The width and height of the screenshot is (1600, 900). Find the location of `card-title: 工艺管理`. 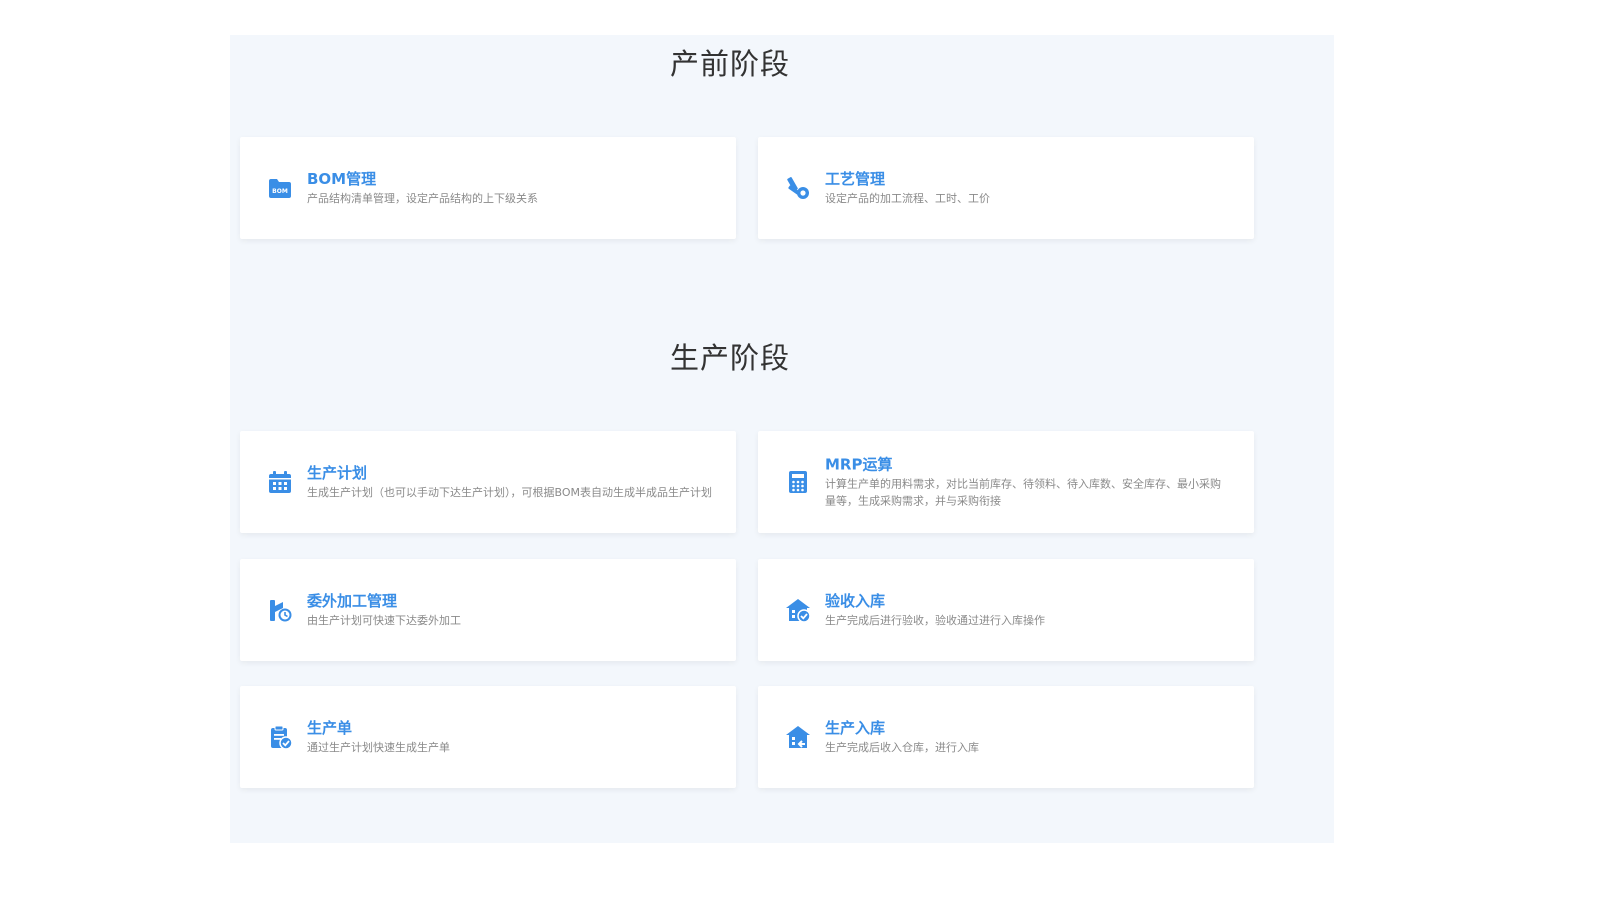

card-title: 工艺管理 is located at coordinates (855, 179).